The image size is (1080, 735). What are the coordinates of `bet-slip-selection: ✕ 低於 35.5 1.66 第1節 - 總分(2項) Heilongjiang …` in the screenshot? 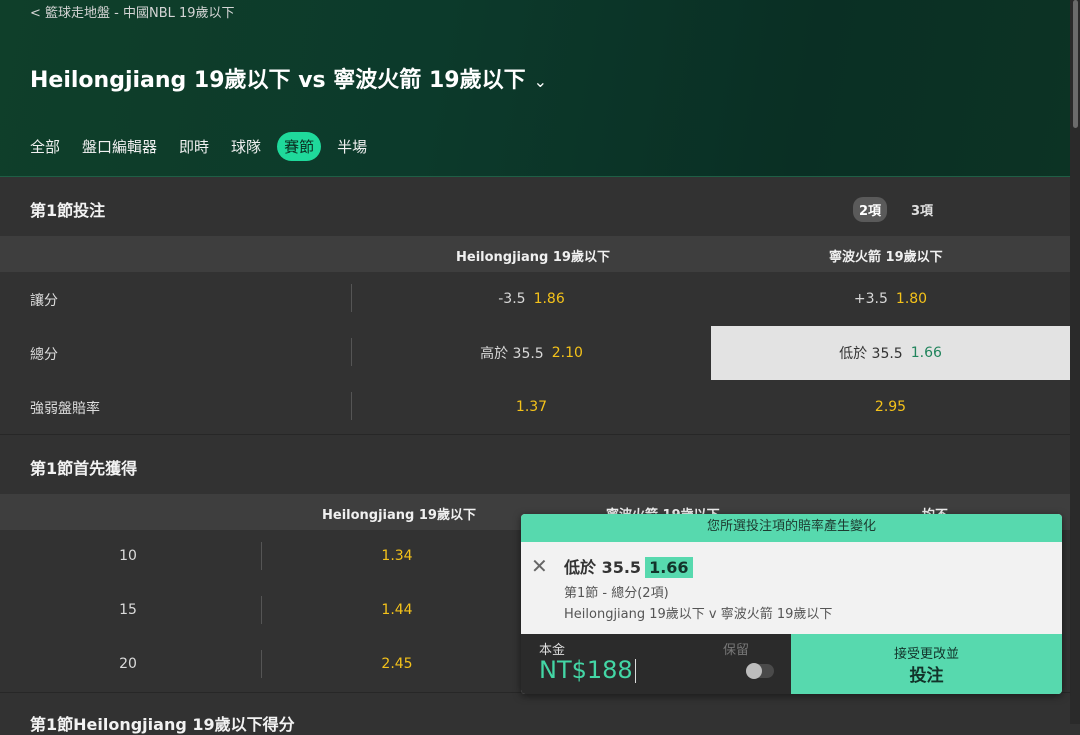 It's located at (791, 588).